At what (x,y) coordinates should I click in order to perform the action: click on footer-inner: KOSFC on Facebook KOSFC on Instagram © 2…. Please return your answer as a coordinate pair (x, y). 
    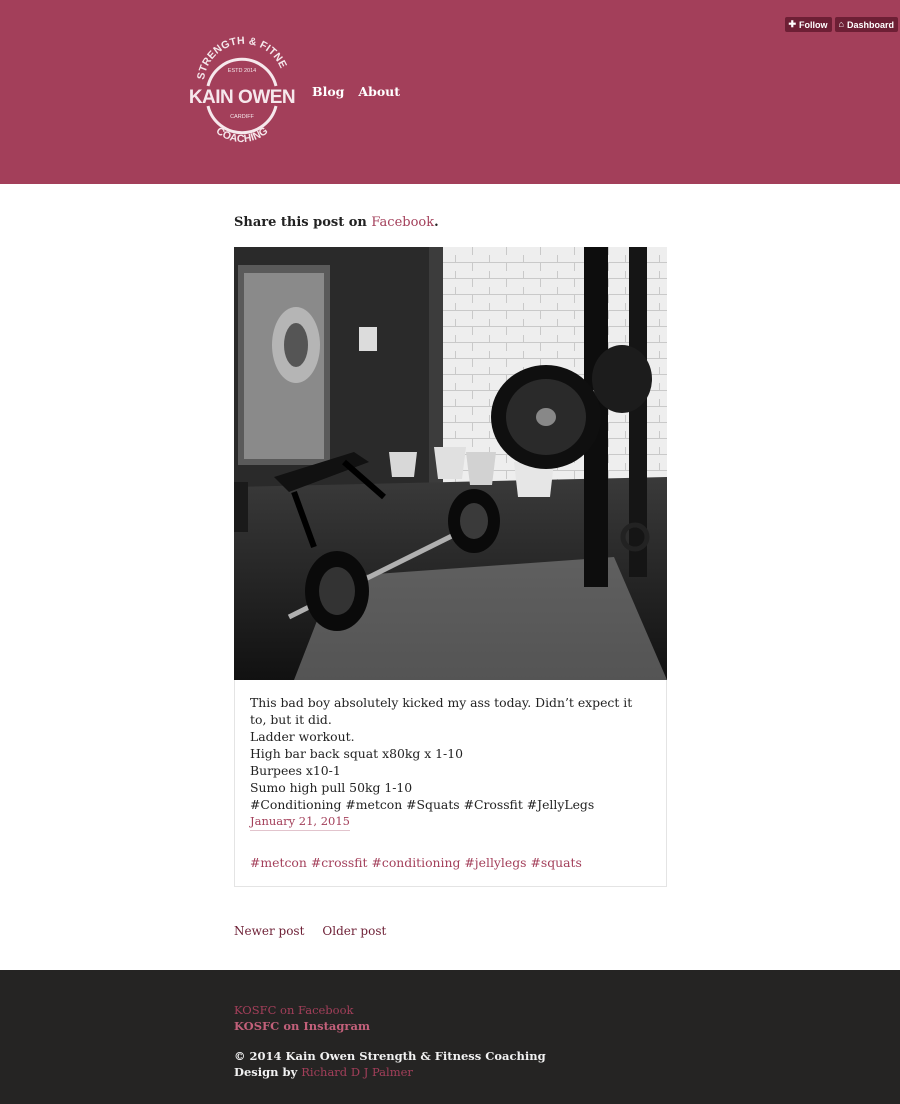
    Looking at the image, I should click on (390, 1041).